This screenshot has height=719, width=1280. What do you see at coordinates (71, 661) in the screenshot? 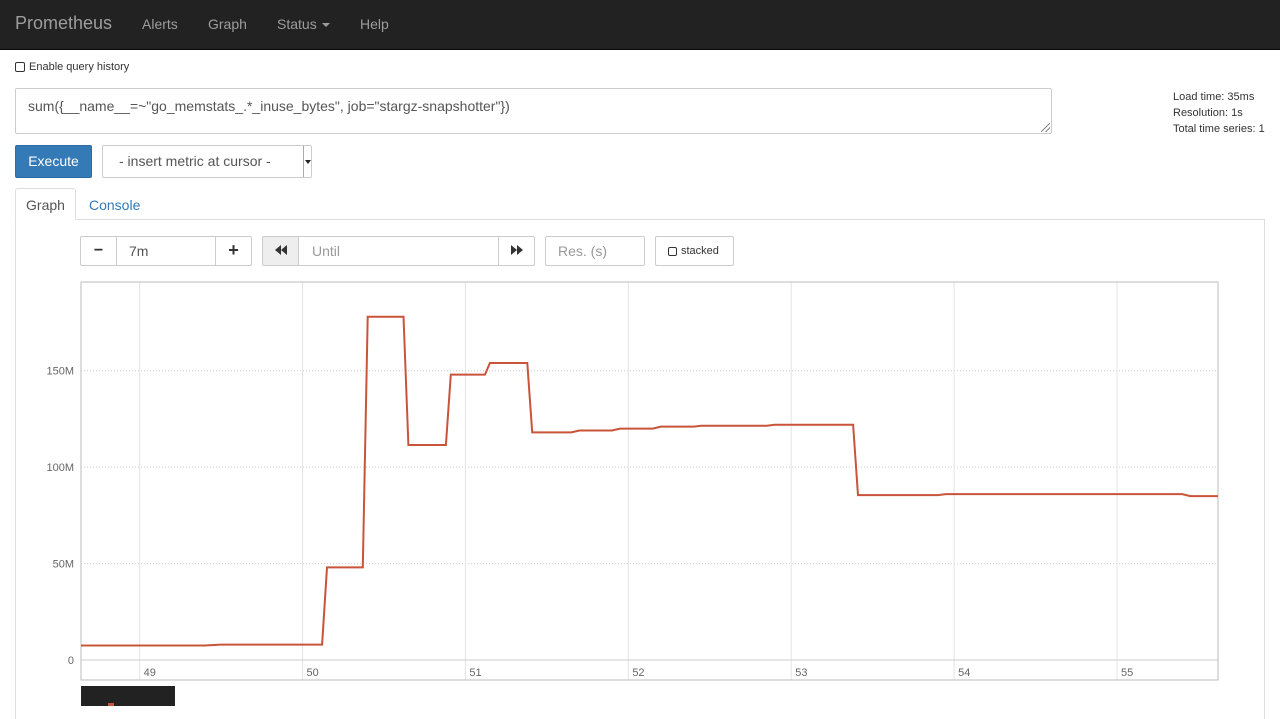
I see `y-tick-label: 0` at bounding box center [71, 661].